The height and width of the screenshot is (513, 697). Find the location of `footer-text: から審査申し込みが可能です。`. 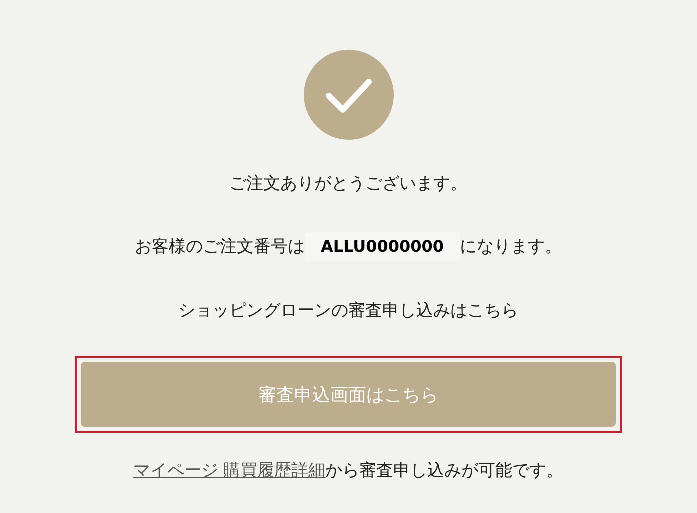

footer-text: から審査申し込みが可能です。 is located at coordinates (445, 471).